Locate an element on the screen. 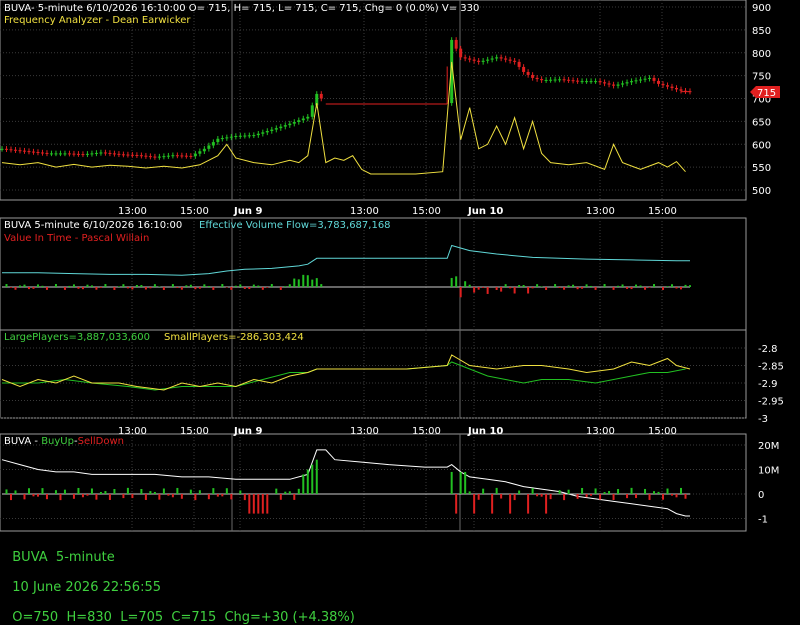 The image size is (800, 625). price-tick-label: 500 is located at coordinates (761, 191).